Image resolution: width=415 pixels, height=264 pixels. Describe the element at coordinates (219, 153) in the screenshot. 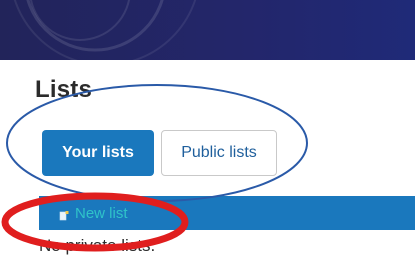

I see `tab-public-lists: Public lists` at that location.